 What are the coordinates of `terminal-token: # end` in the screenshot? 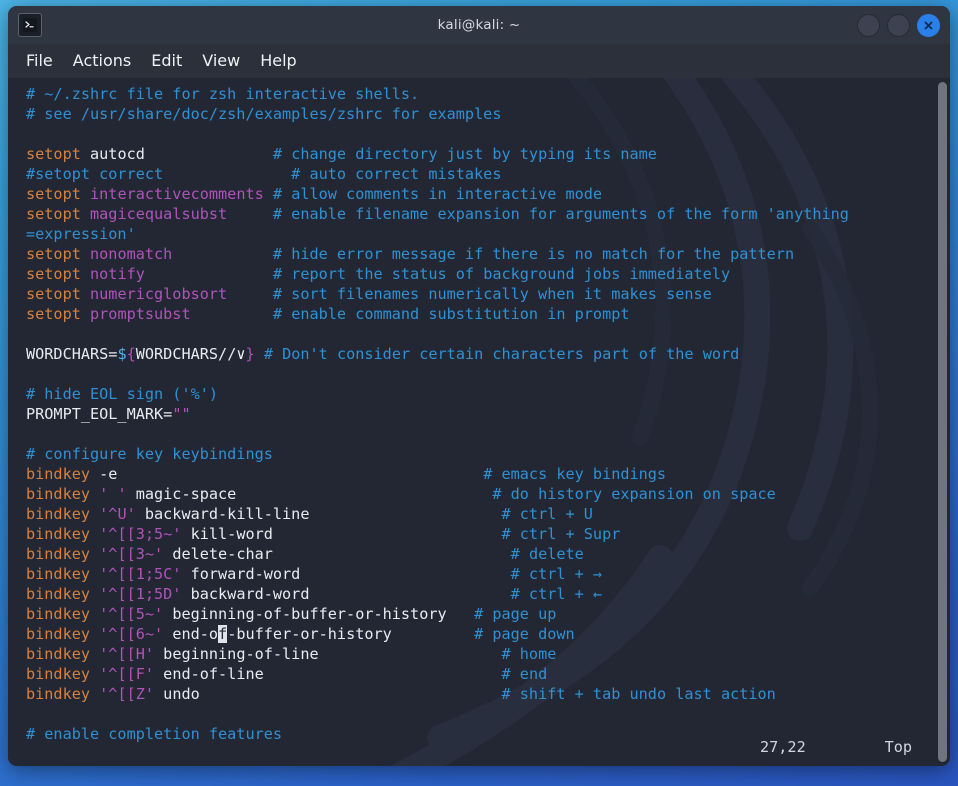 It's located at (524, 674).